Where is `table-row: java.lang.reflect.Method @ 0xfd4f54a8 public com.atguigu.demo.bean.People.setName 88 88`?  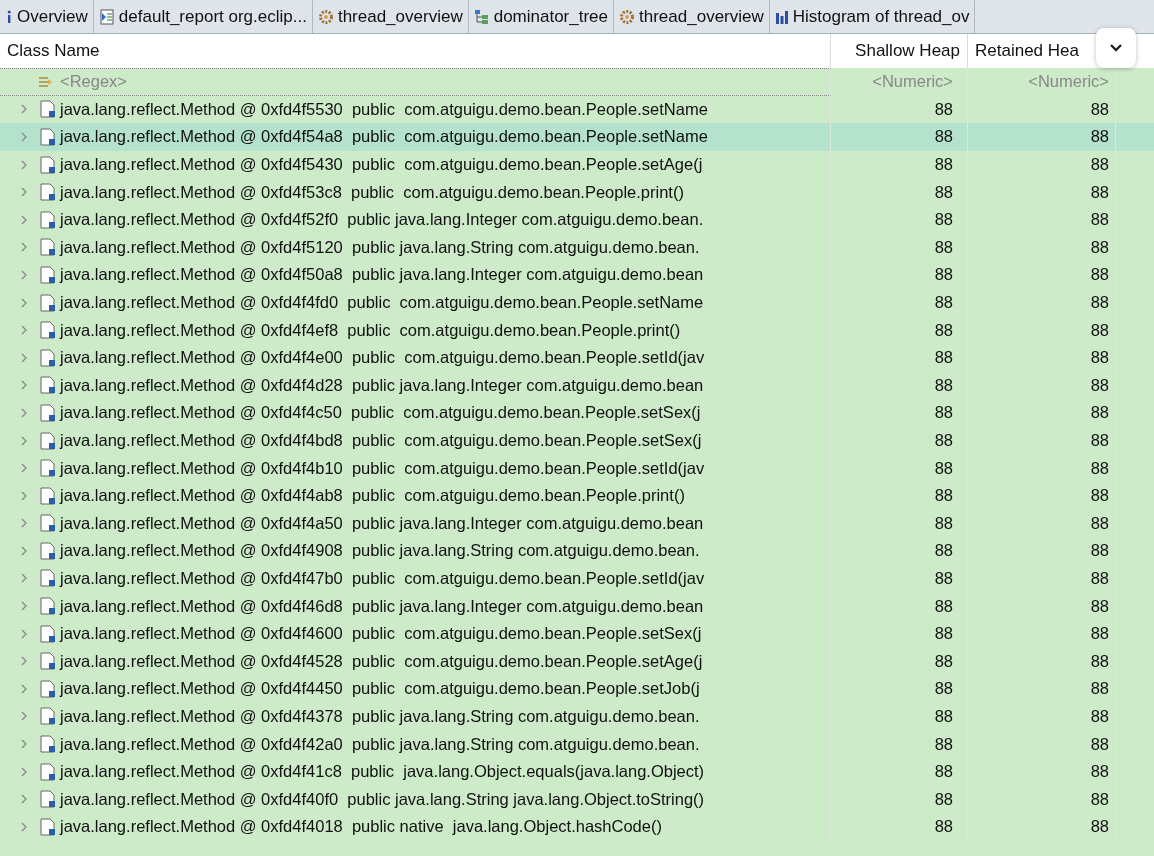 table-row: java.lang.reflect.Method @ 0xfd4f54a8 public com.atguigu.demo.bean.People.setName 88 88 is located at coordinates (577, 137).